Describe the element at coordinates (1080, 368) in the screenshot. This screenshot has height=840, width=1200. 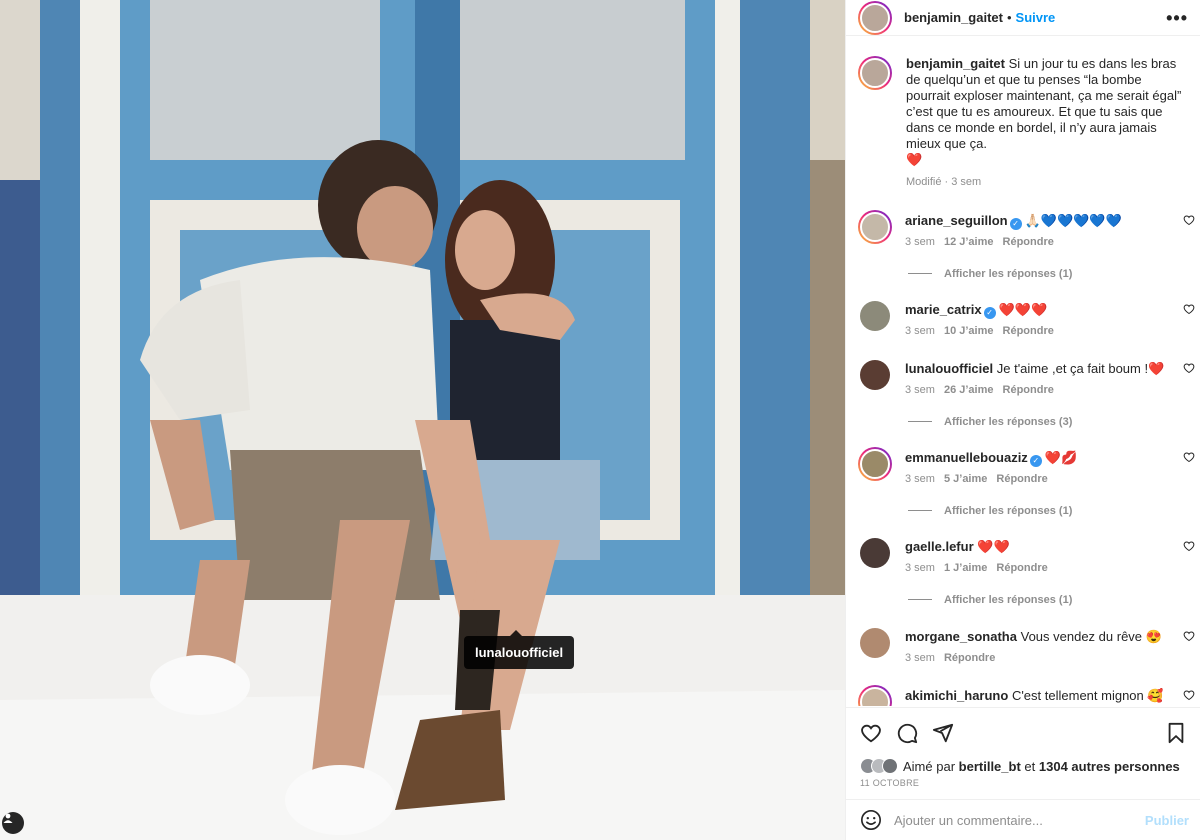
I see `comment-text: Je t'aime ,et ça fait boum !❤️` at that location.